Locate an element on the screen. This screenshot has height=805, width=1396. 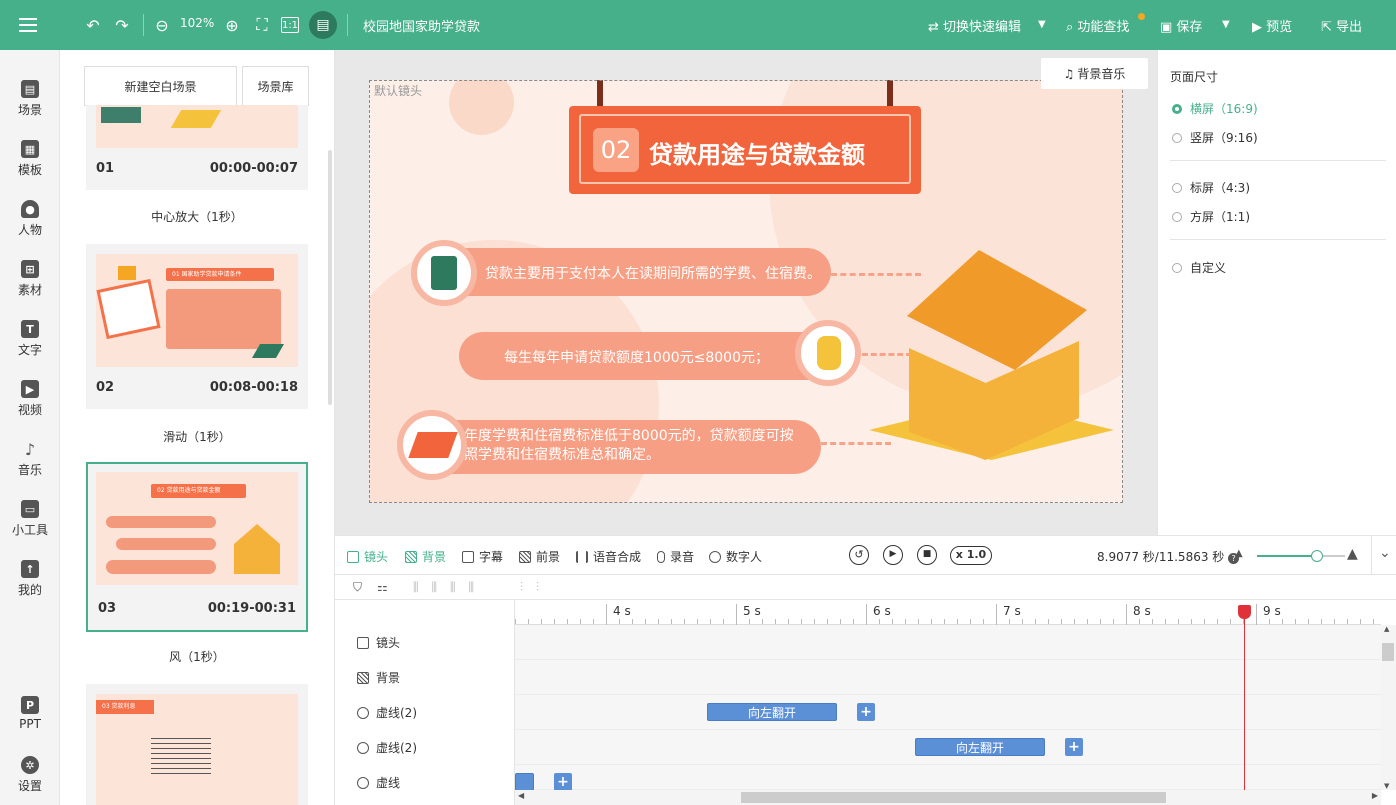
camera-tool: 镜头 is located at coordinates (367, 556).